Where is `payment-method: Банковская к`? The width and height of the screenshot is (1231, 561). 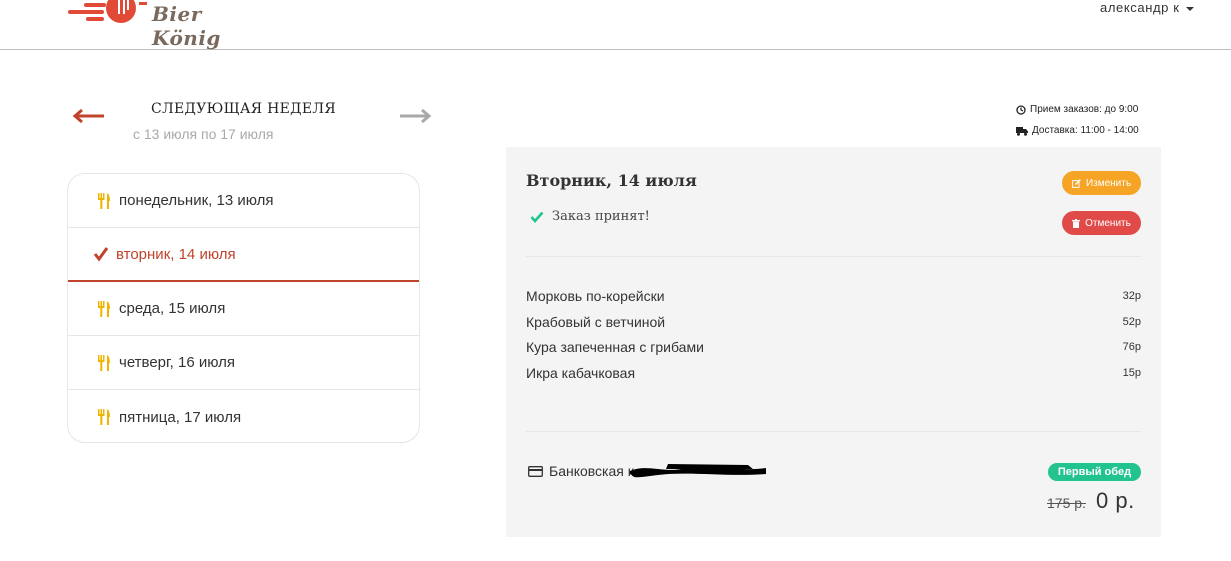 payment-method: Банковская к is located at coordinates (581, 471).